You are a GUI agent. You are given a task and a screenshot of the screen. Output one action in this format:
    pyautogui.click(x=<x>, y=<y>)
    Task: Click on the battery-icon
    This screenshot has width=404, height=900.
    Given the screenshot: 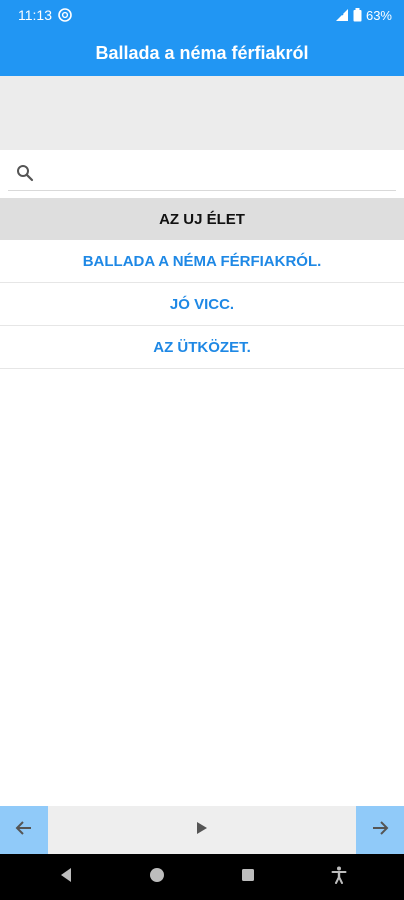 What is the action you would take?
    pyautogui.click(x=357, y=15)
    